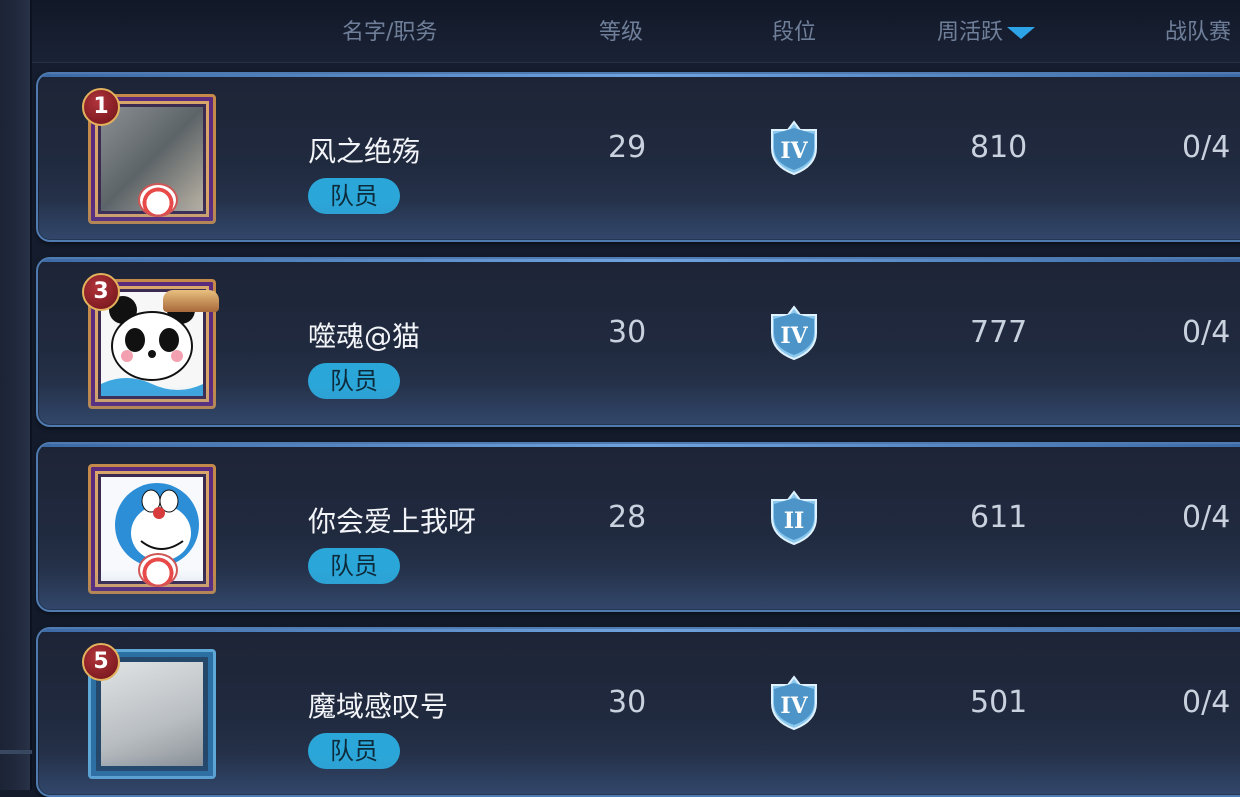 The width and height of the screenshot is (1240, 797). Describe the element at coordinates (152, 529) in the screenshot. I see `avatar` at that location.